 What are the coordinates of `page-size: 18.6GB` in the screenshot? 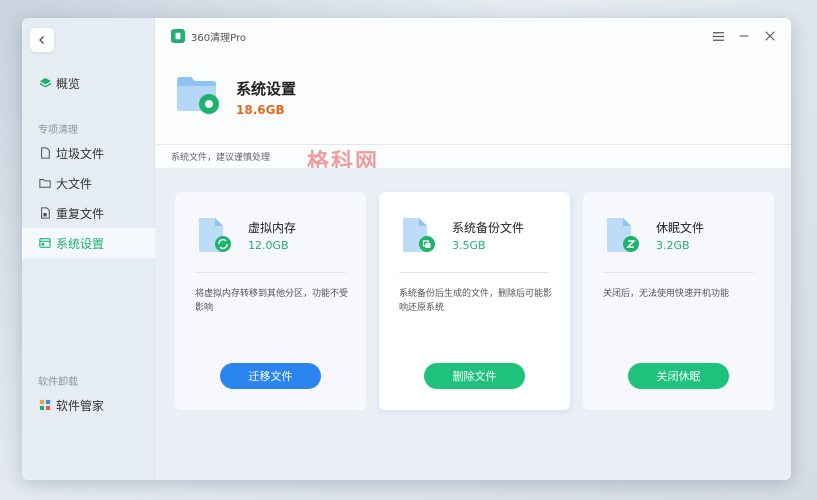 It's located at (260, 110).